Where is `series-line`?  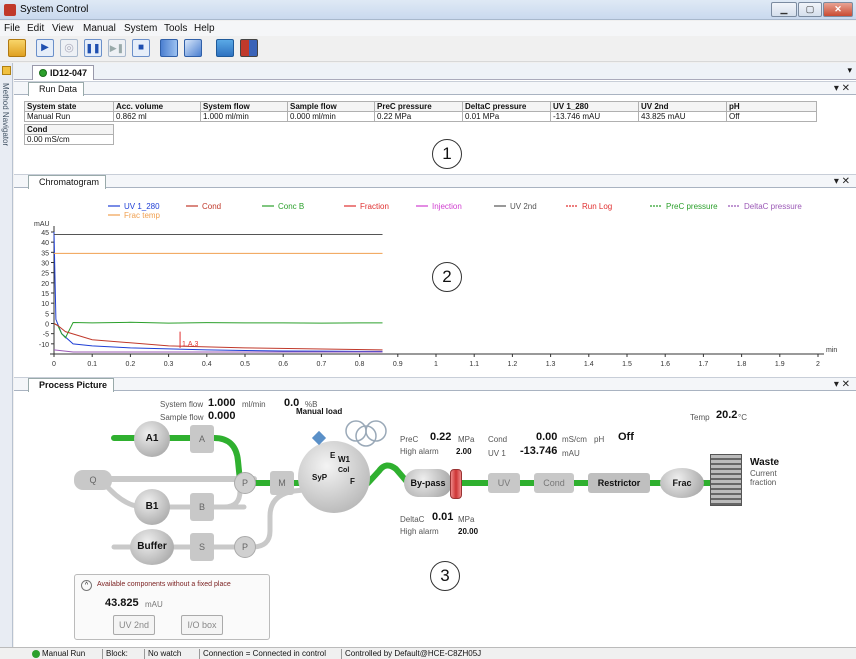 series-line is located at coordinates (218, 291).